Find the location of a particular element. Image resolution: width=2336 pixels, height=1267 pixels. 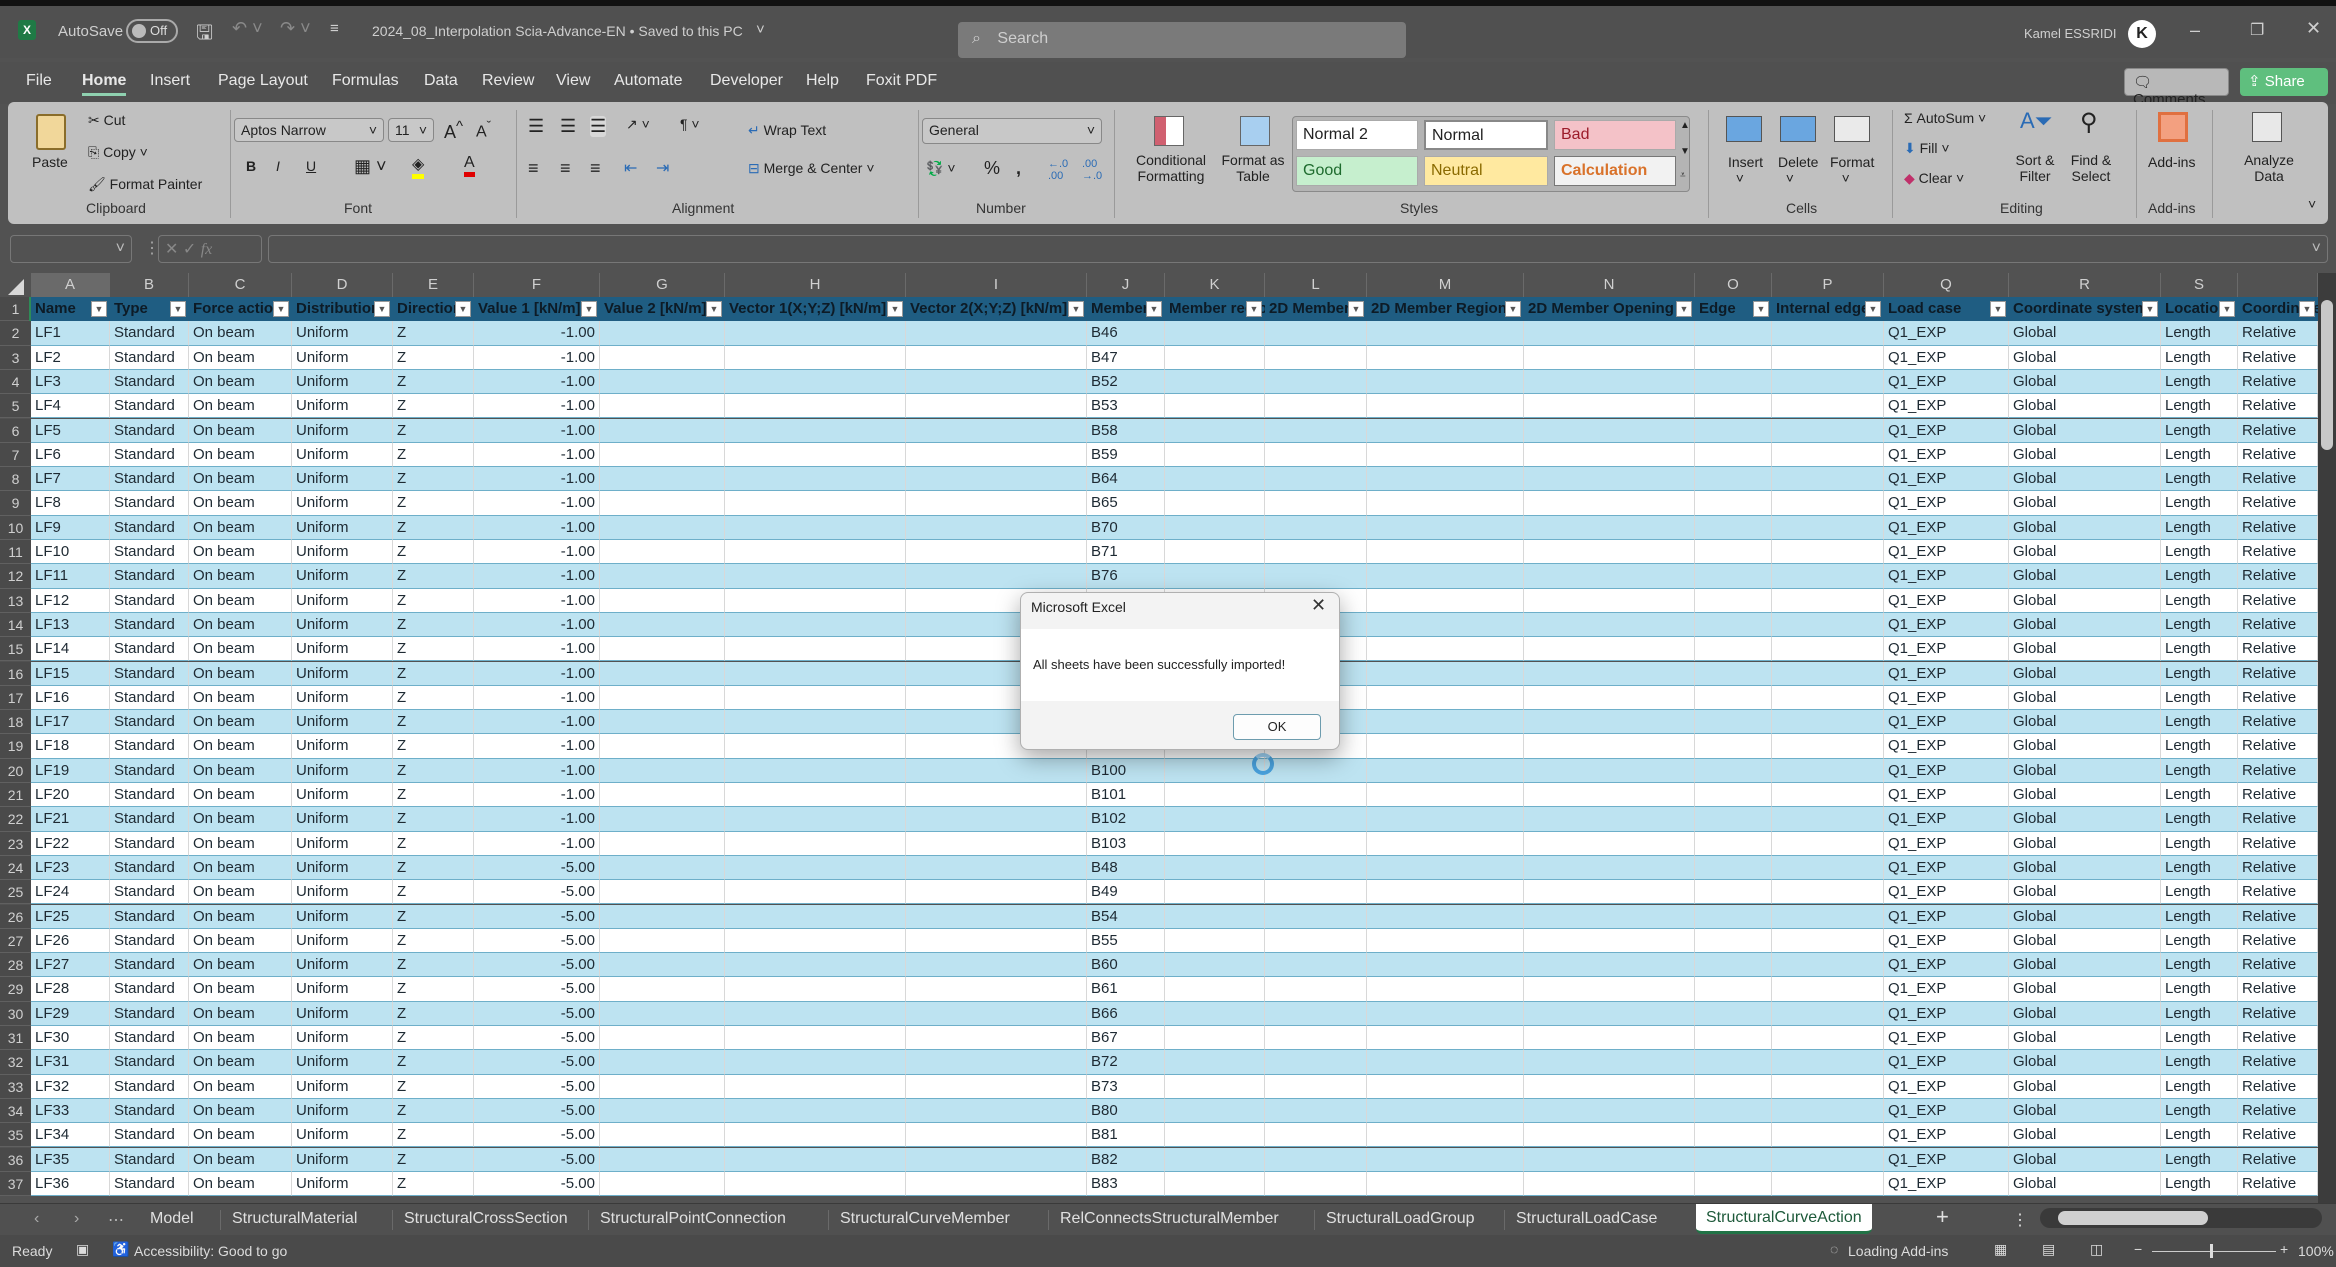

column-header: K is located at coordinates (1215, 285).